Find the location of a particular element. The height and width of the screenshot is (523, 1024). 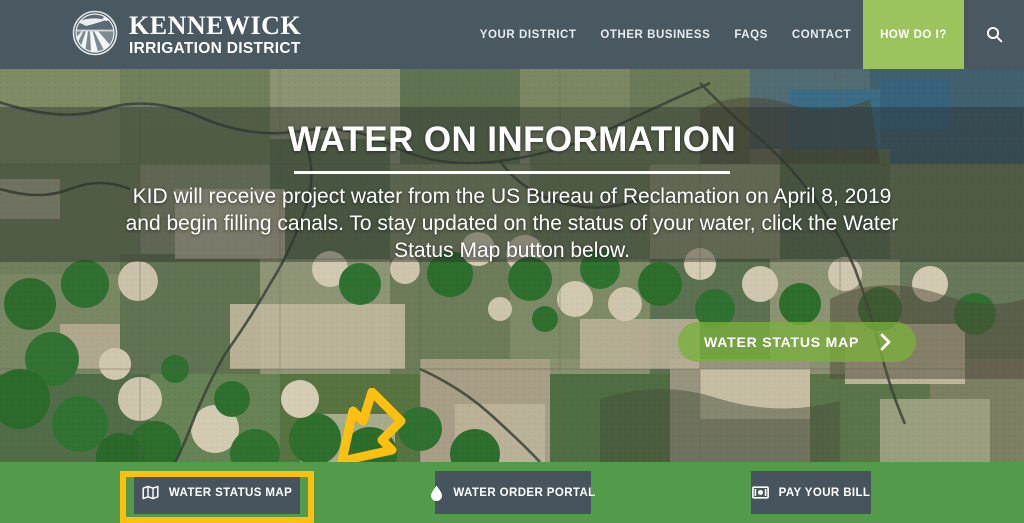

nav-item-how-do-i: HOW DO I? is located at coordinates (913, 34).